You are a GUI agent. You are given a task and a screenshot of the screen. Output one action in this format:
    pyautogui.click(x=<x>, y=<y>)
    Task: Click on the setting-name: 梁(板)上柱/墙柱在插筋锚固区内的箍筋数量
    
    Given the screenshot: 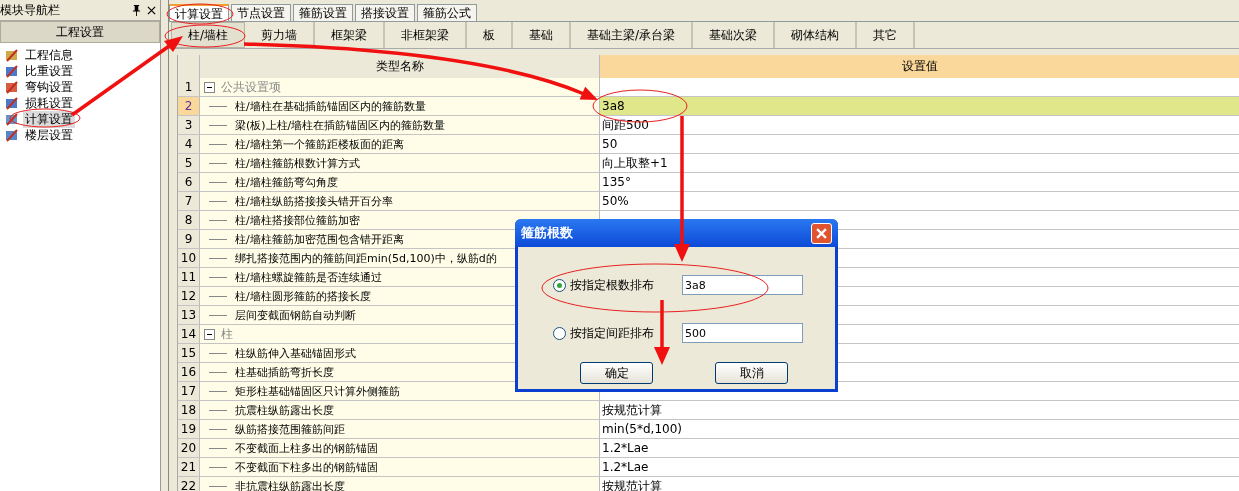 What is the action you would take?
    pyautogui.click(x=340, y=125)
    